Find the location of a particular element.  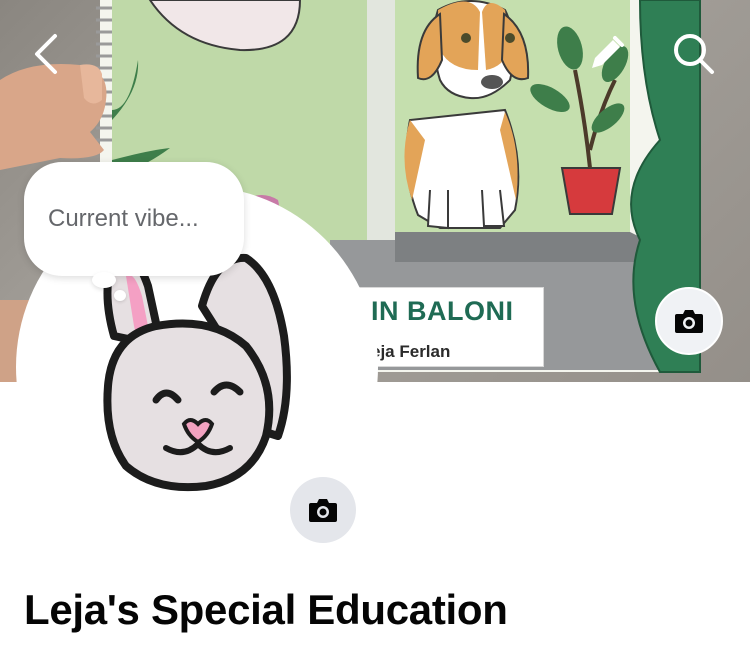

bubble-tail-large is located at coordinates (104, 280).